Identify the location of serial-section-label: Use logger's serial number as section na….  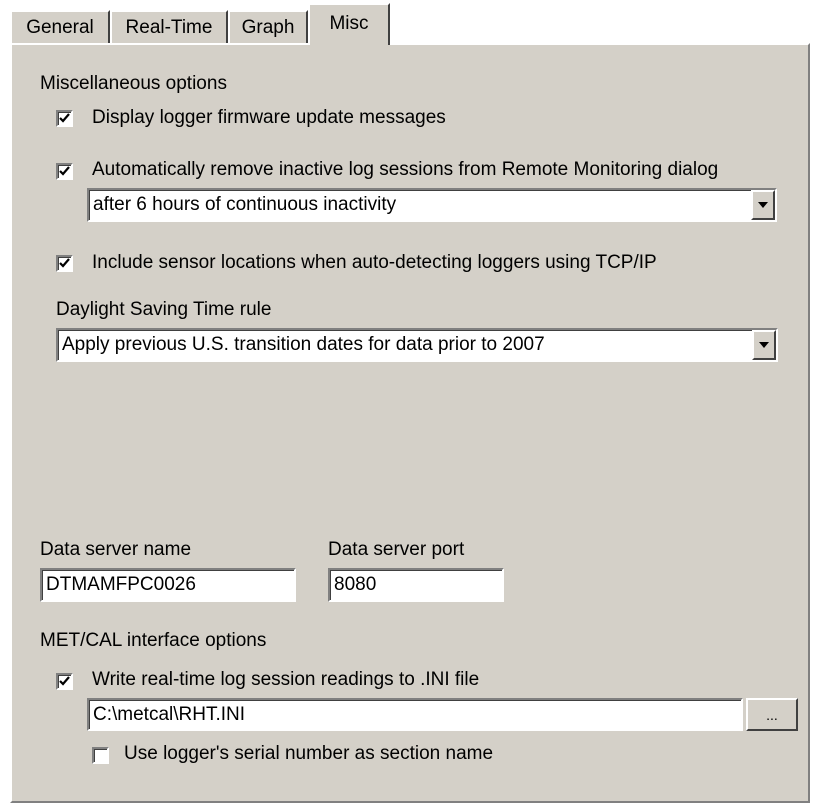
(308, 754).